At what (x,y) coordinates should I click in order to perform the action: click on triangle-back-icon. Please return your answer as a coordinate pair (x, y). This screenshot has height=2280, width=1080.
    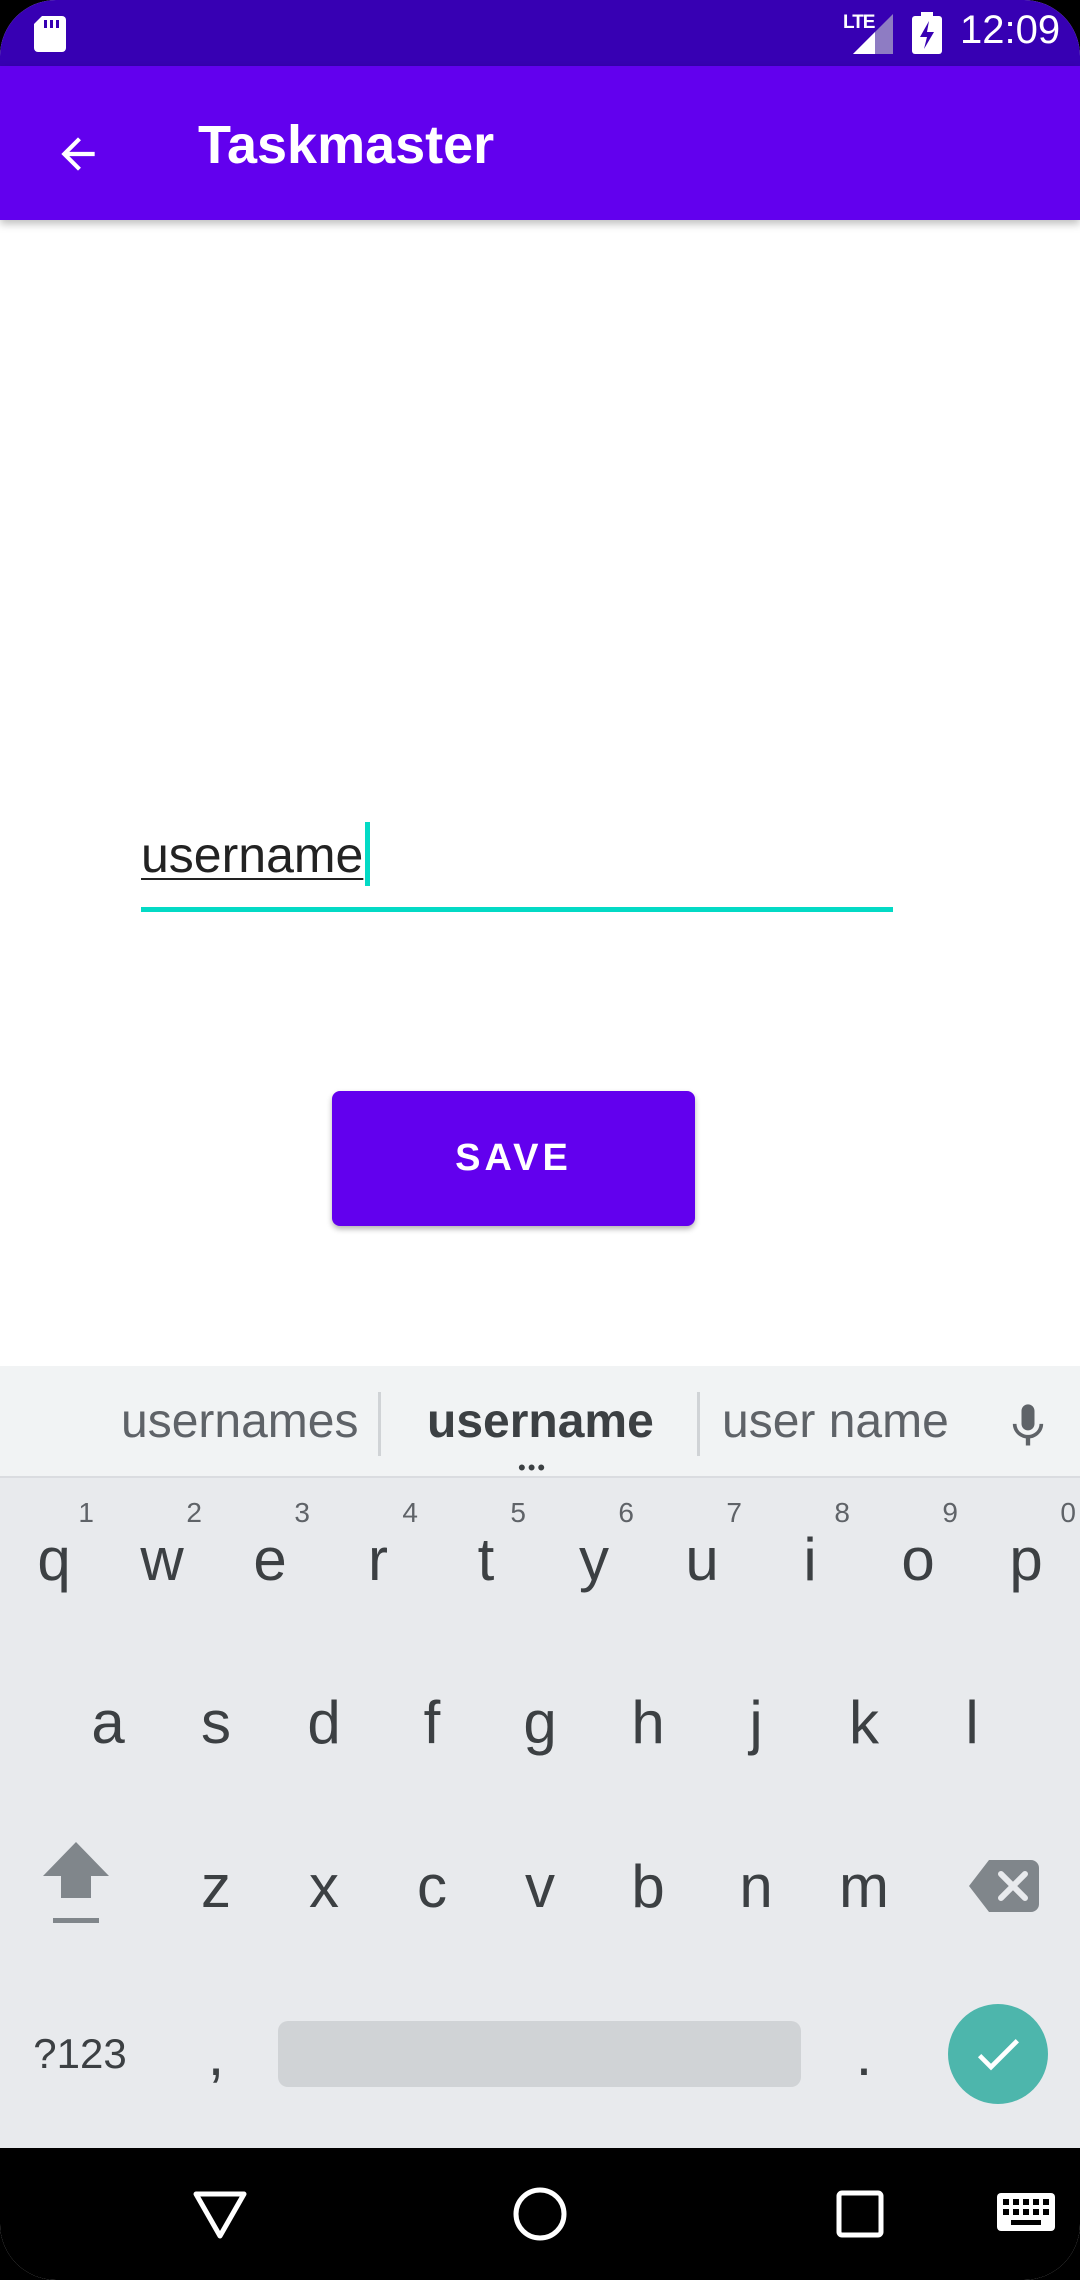
    Looking at the image, I should click on (220, 2215).